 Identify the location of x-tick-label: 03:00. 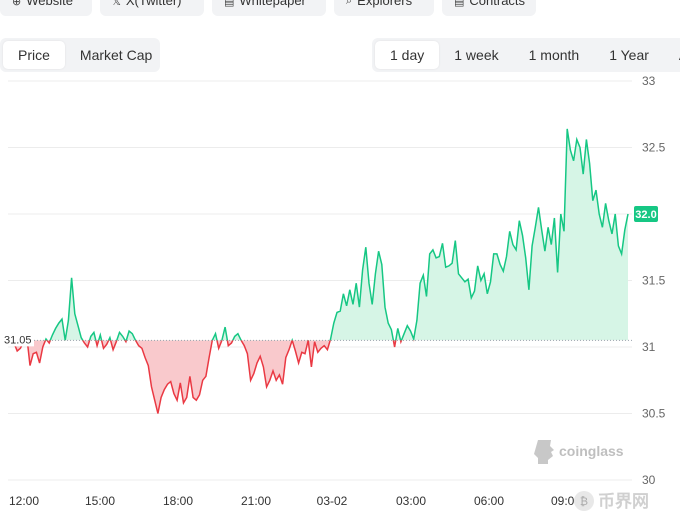
(411, 501).